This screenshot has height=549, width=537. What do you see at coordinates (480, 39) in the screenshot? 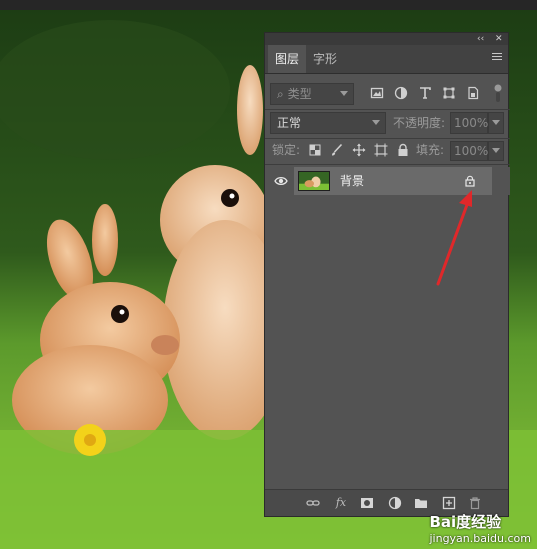
I see `collapse-icon: ‹‹` at bounding box center [480, 39].